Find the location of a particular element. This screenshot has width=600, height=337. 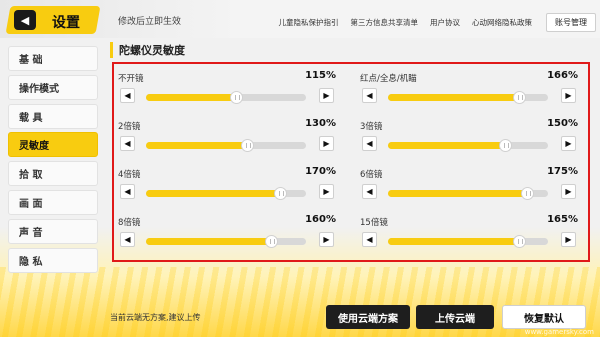

sidebar-item-sound: 声 音 is located at coordinates (53, 231).